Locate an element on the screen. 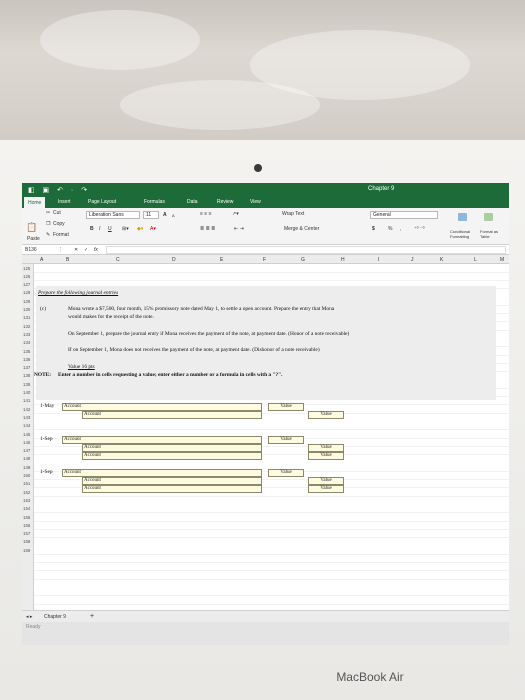 This screenshot has width=525, height=700. col-b: B is located at coordinates (67, 260).